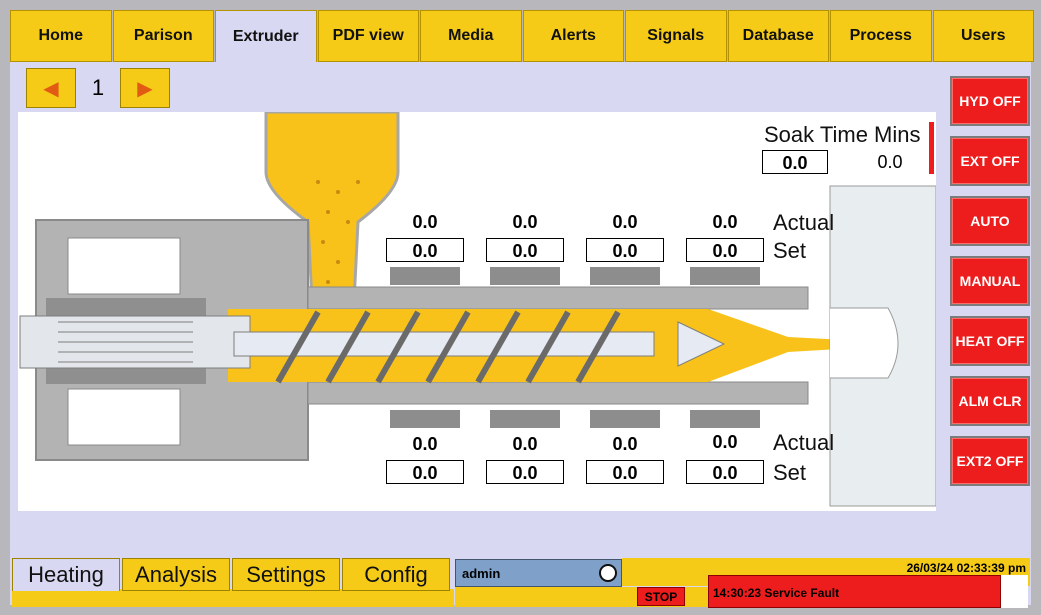  What do you see at coordinates (676, 36) in the screenshot?
I see `tab-signals: Signals` at bounding box center [676, 36].